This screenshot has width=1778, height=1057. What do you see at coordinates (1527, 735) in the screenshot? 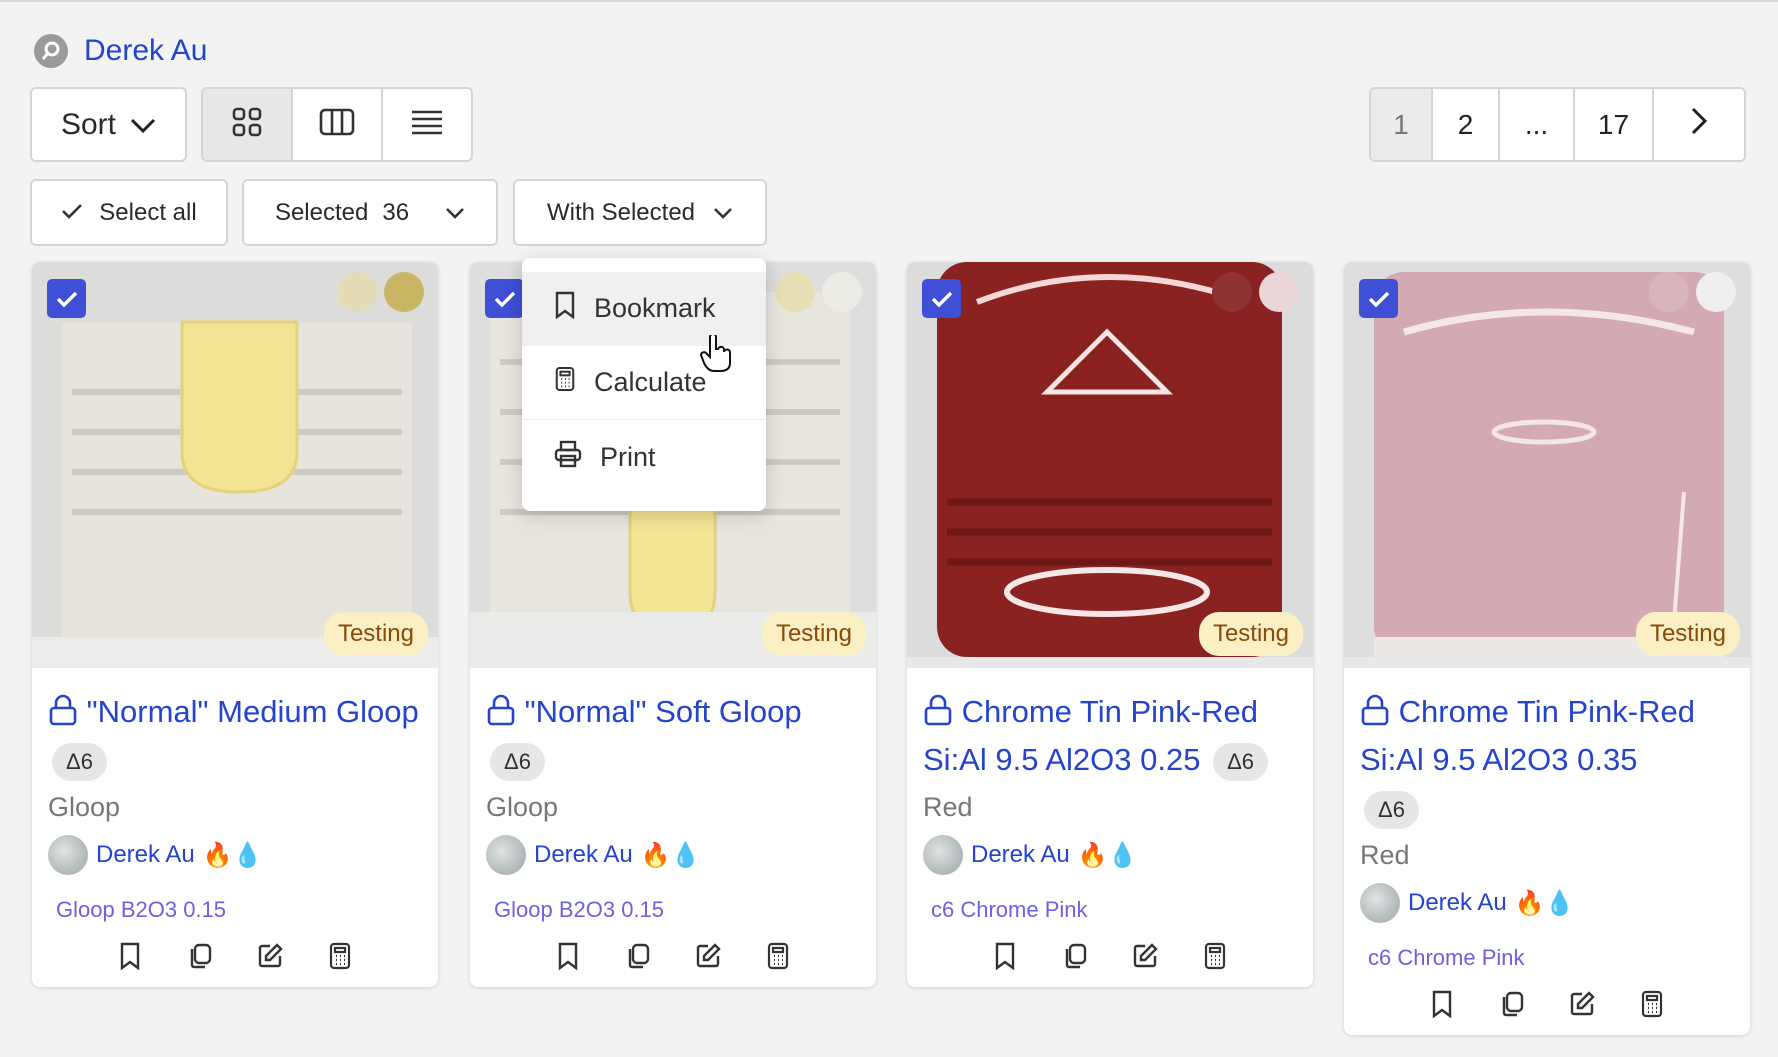
I see `glaze-title: Chrome Tin Pink-Red Si:Al 9.5 Al2O3 0.35` at bounding box center [1527, 735].